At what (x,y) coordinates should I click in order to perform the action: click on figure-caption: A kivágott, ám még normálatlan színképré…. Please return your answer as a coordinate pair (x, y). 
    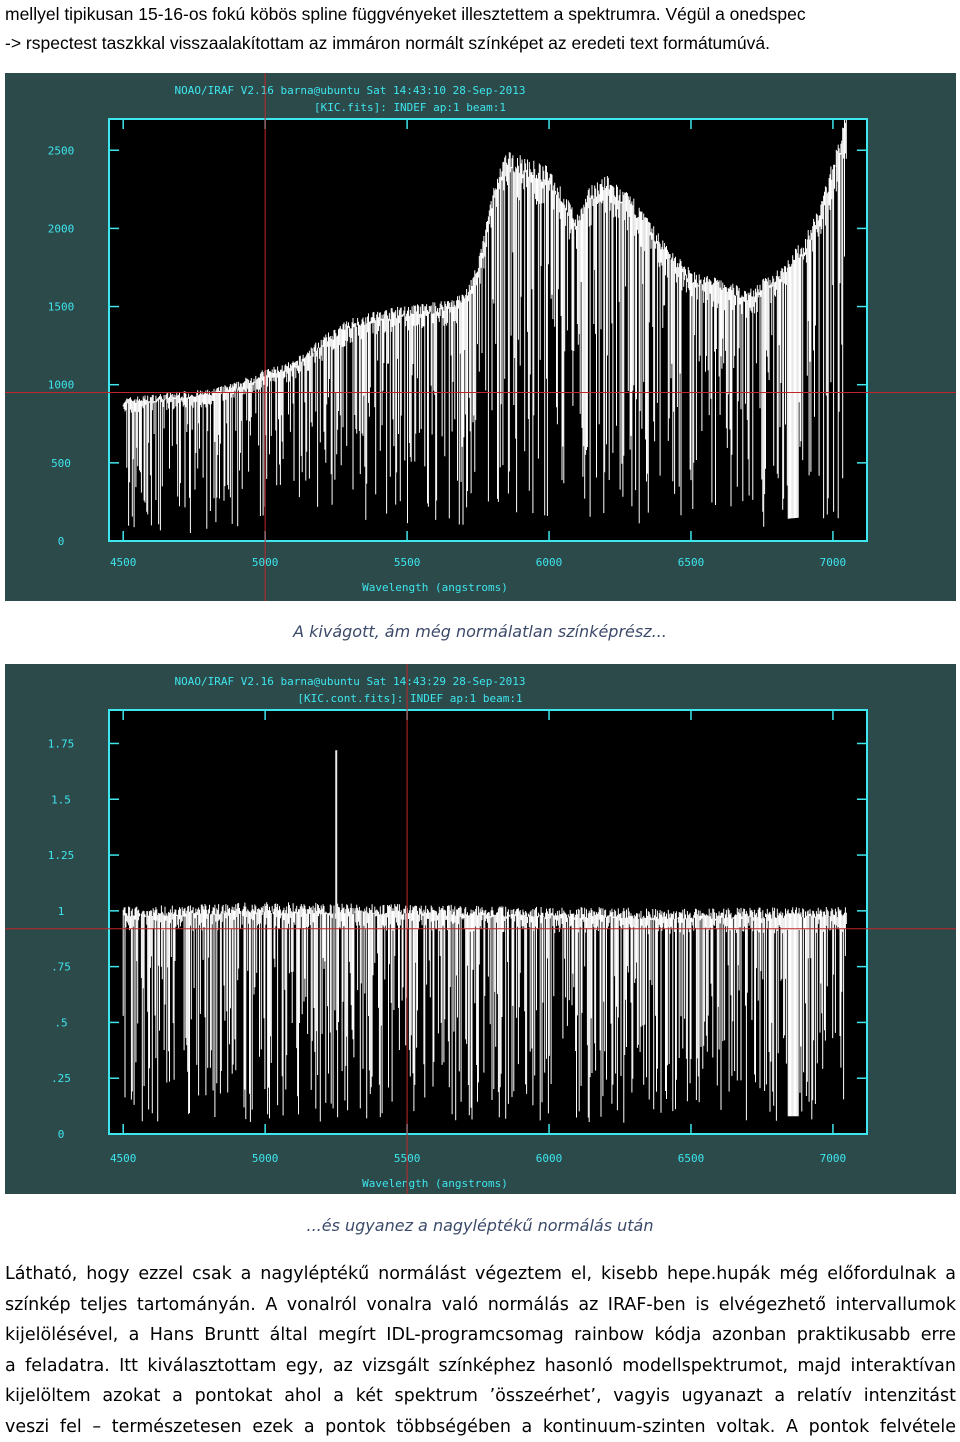
    Looking at the image, I should click on (480, 631).